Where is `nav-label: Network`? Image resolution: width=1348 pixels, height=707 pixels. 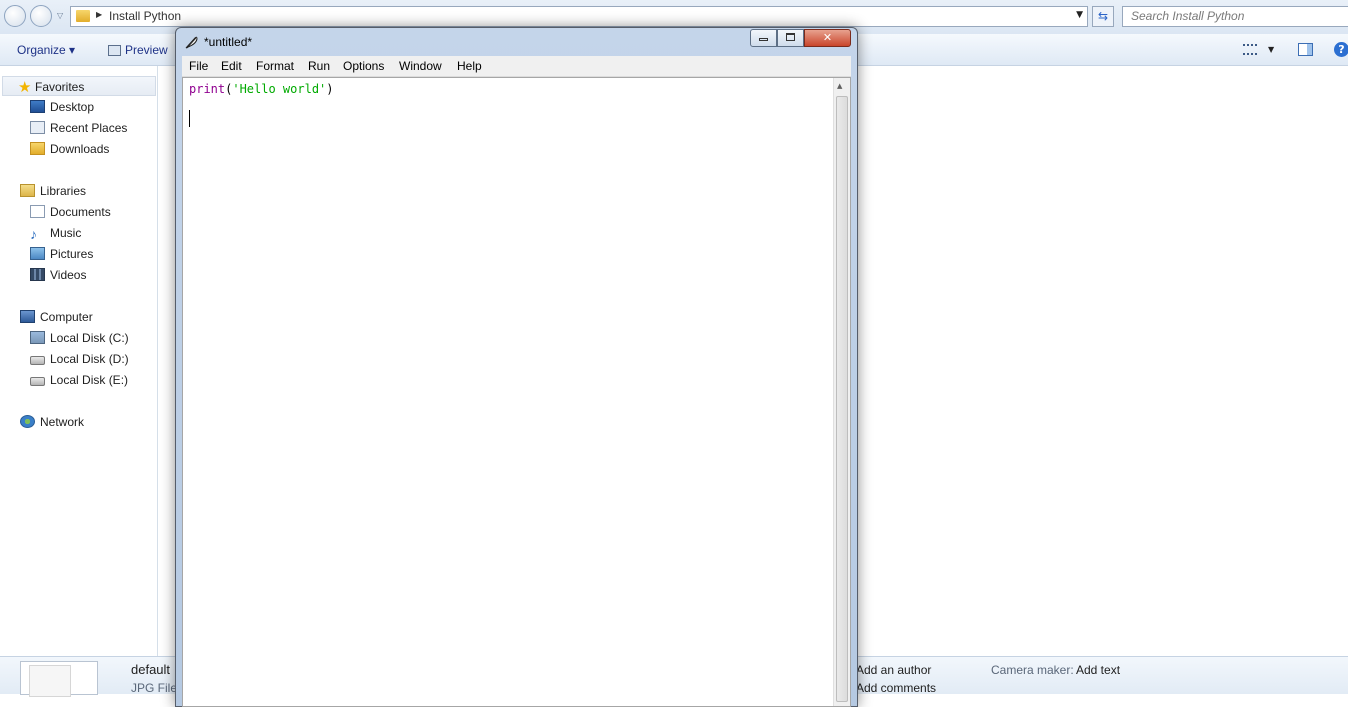 nav-label: Network is located at coordinates (62, 422).